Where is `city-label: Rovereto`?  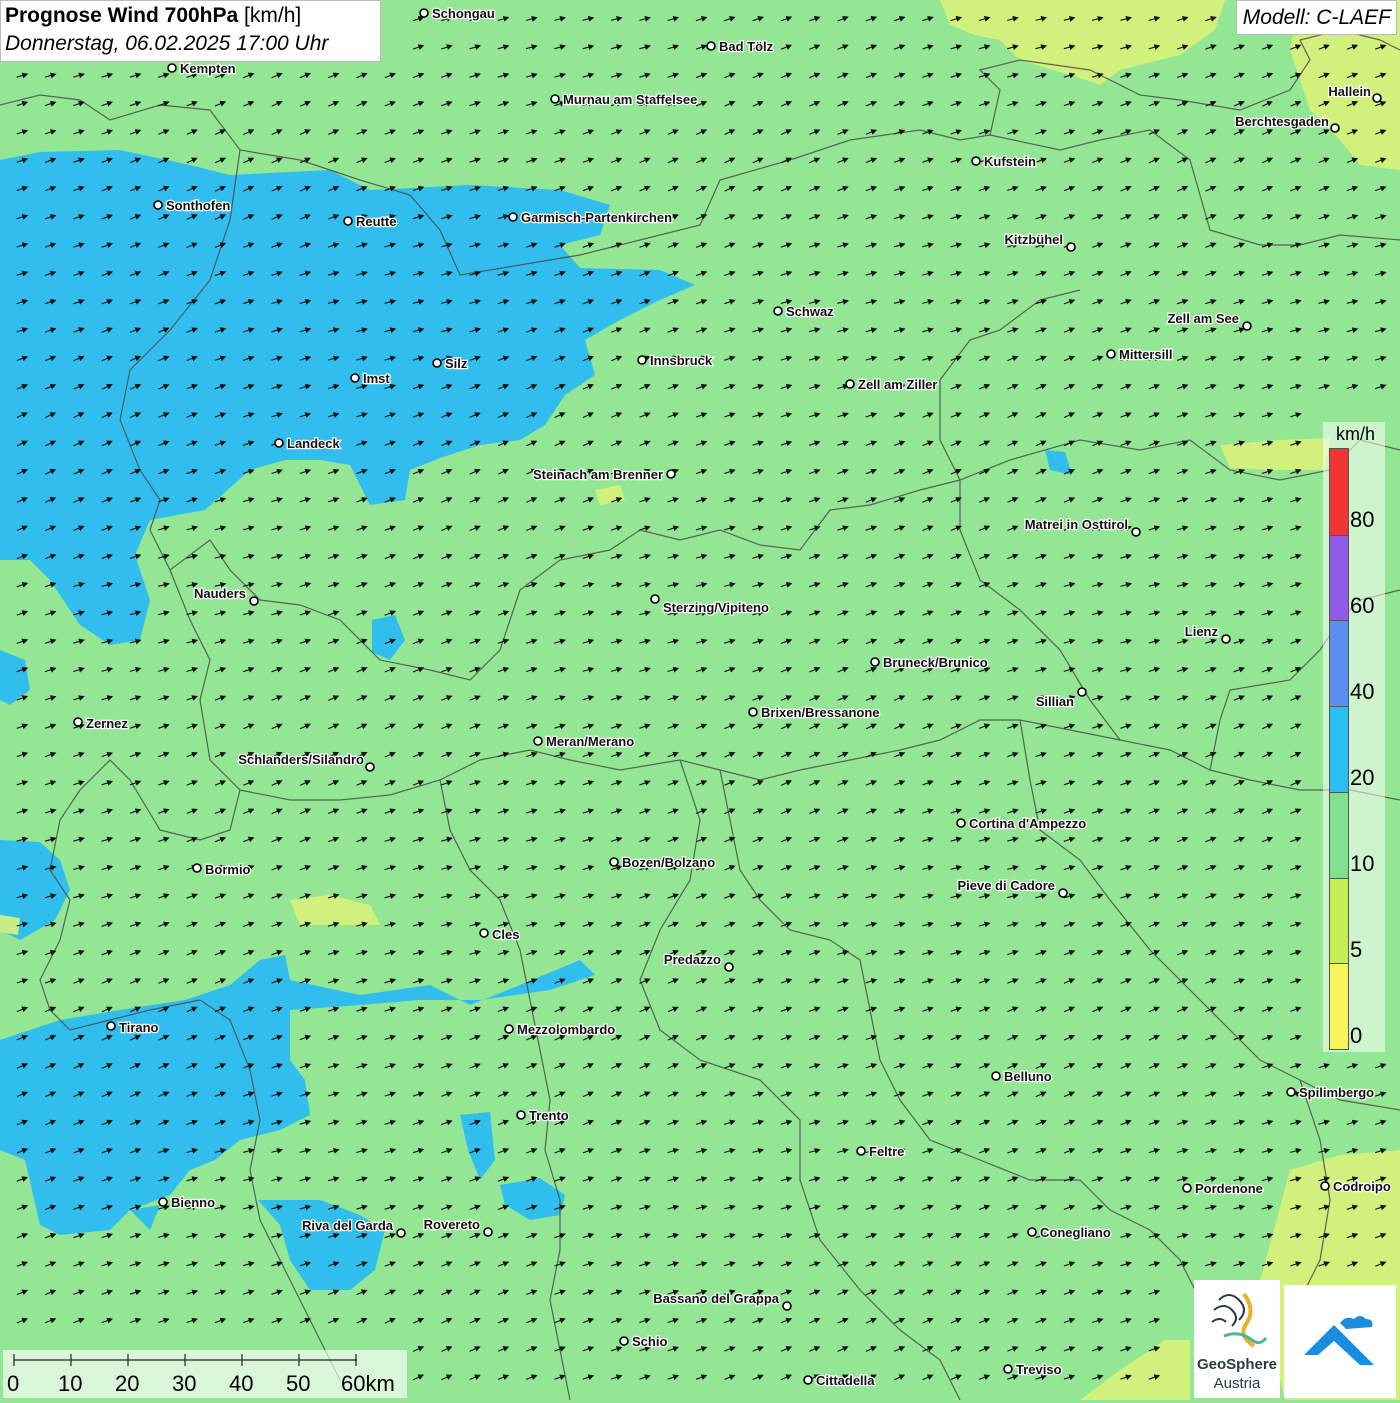
city-label: Rovereto is located at coordinates (452, 1224).